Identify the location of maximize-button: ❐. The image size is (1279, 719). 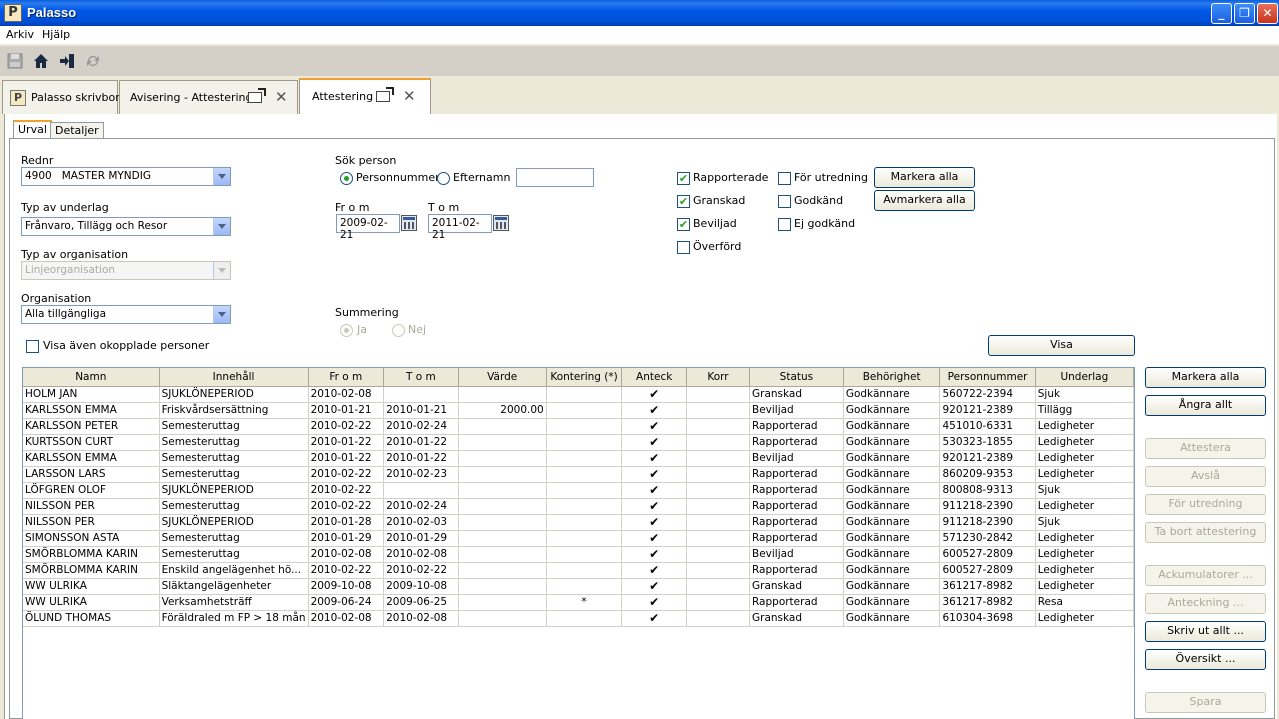
(1244, 13).